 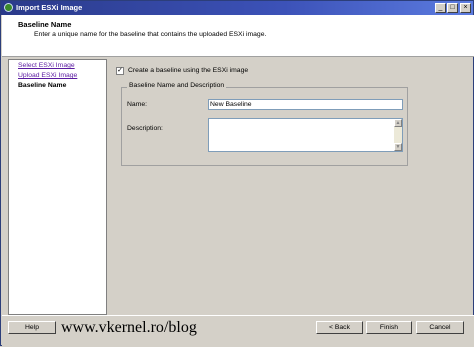 I want to click on finish-button: Finish, so click(x=389, y=327).